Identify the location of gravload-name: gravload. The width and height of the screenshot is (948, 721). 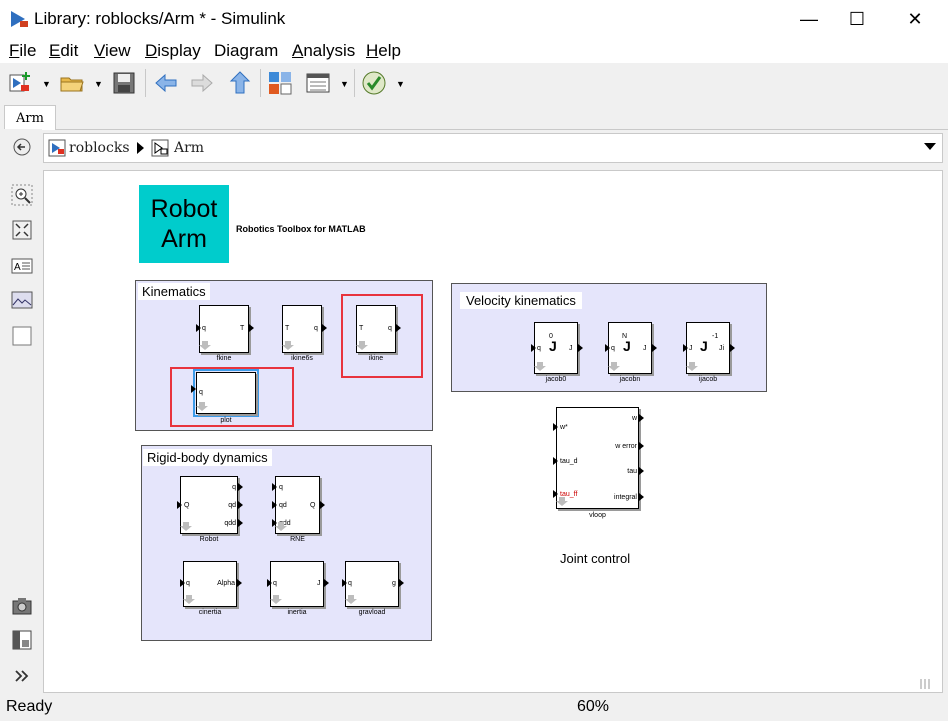
(372, 612).